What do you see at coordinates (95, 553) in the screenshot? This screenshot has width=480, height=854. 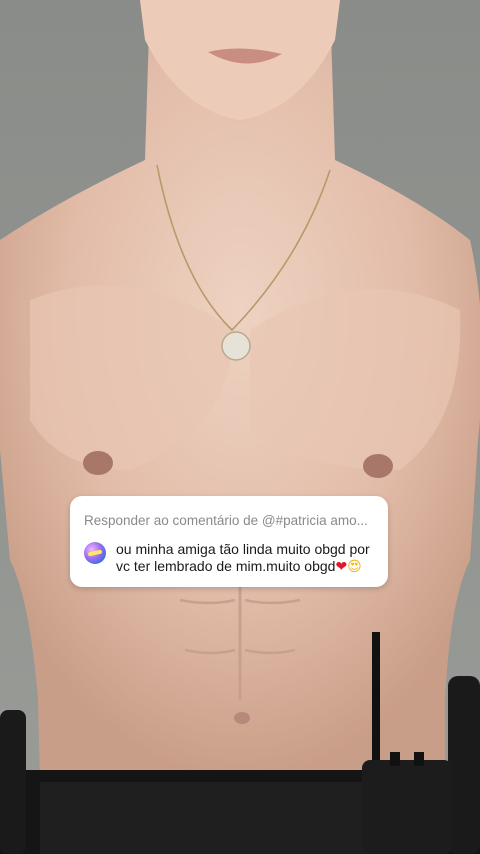 I see `commenter-avatar` at bounding box center [95, 553].